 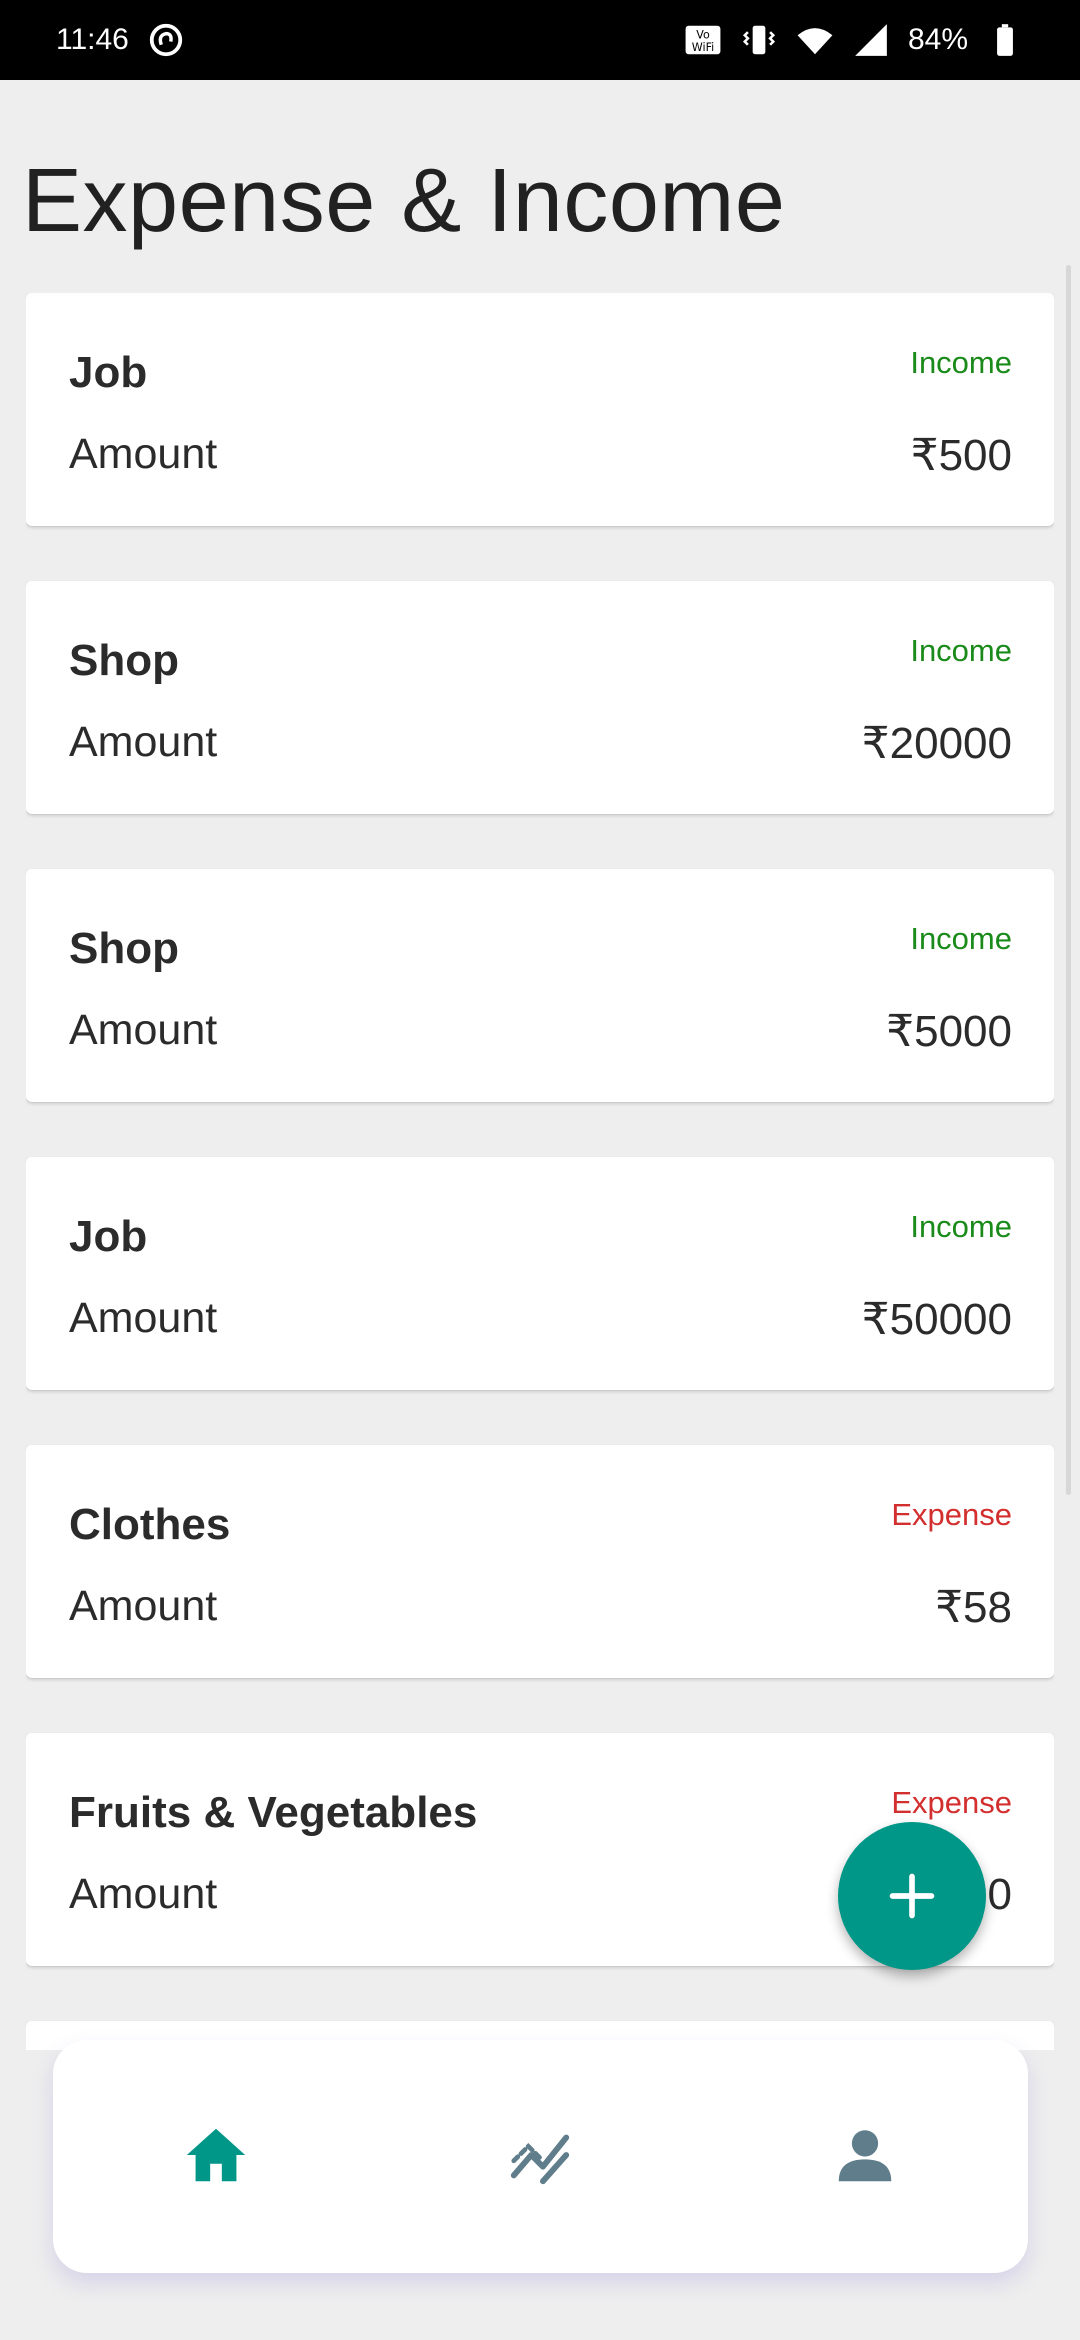 I want to click on status-left: 11:46, so click(x=120, y=40).